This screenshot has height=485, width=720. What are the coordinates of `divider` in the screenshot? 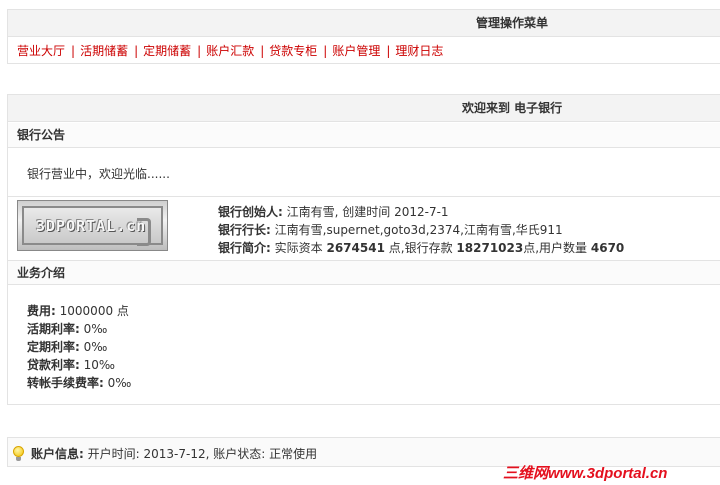 It's located at (364, 196).